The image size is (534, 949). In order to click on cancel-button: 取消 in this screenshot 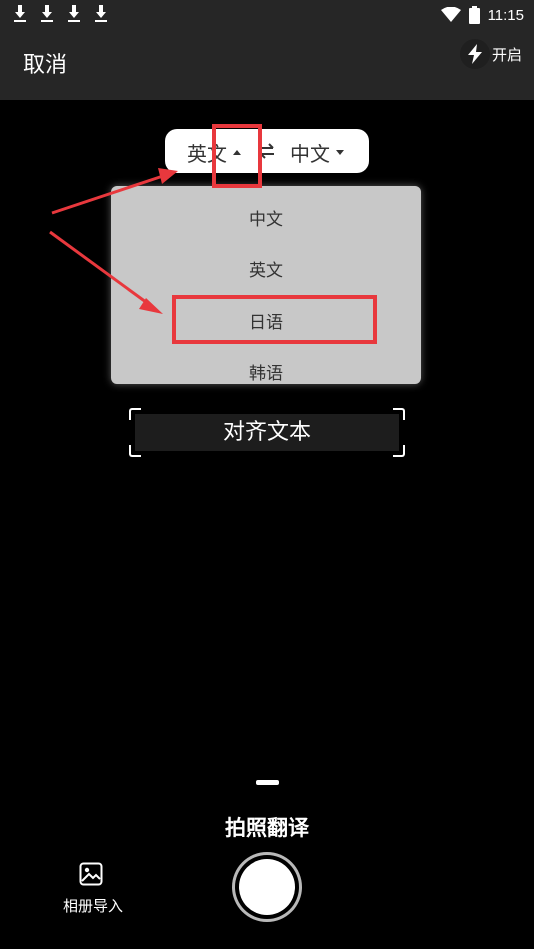, I will do `click(45, 63)`.